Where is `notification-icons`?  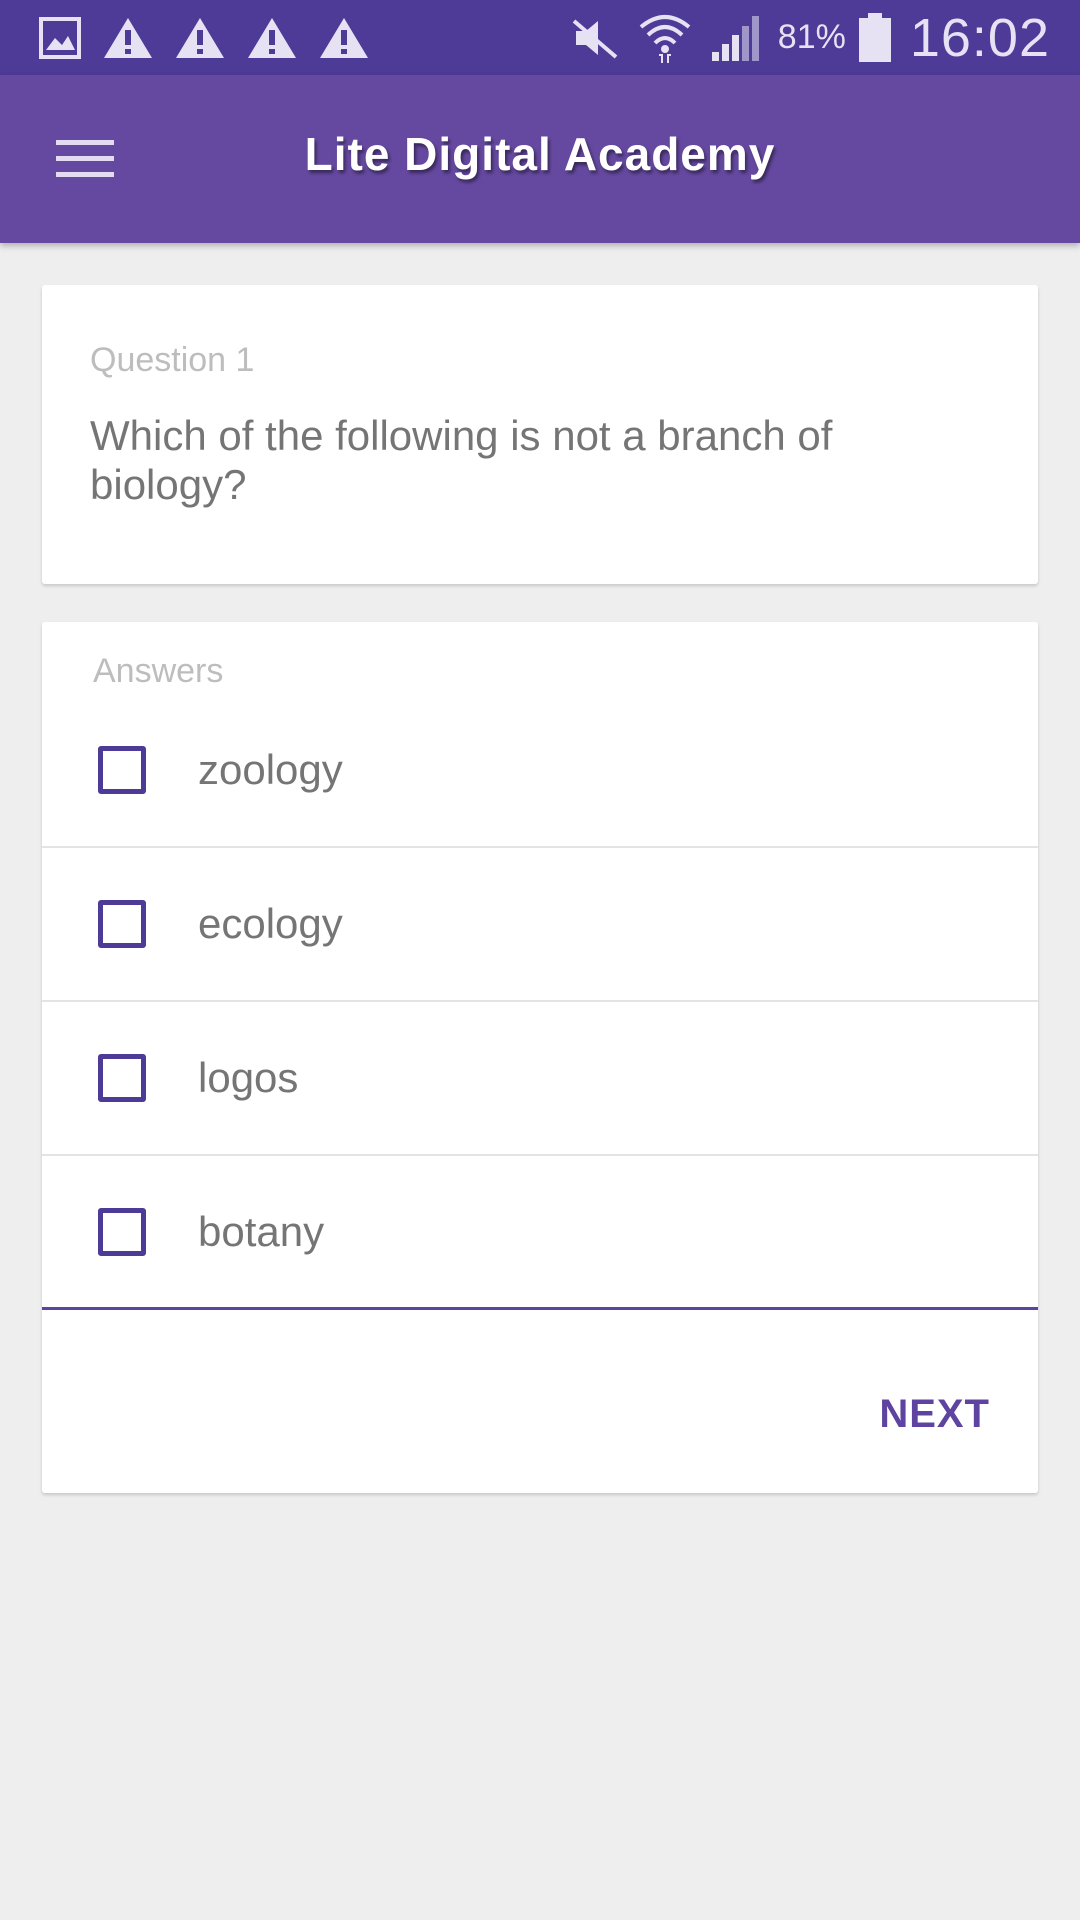 notification-icons is located at coordinates (204, 38).